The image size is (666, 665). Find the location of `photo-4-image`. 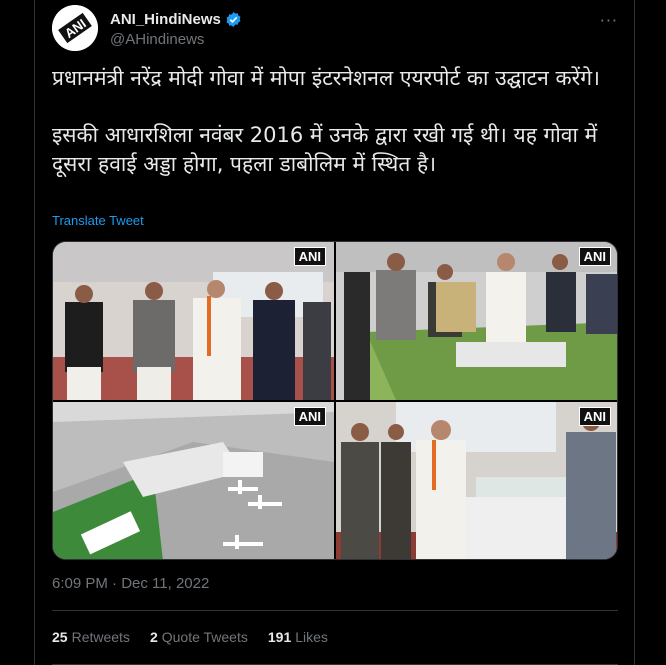

photo-4-image is located at coordinates (476, 480).